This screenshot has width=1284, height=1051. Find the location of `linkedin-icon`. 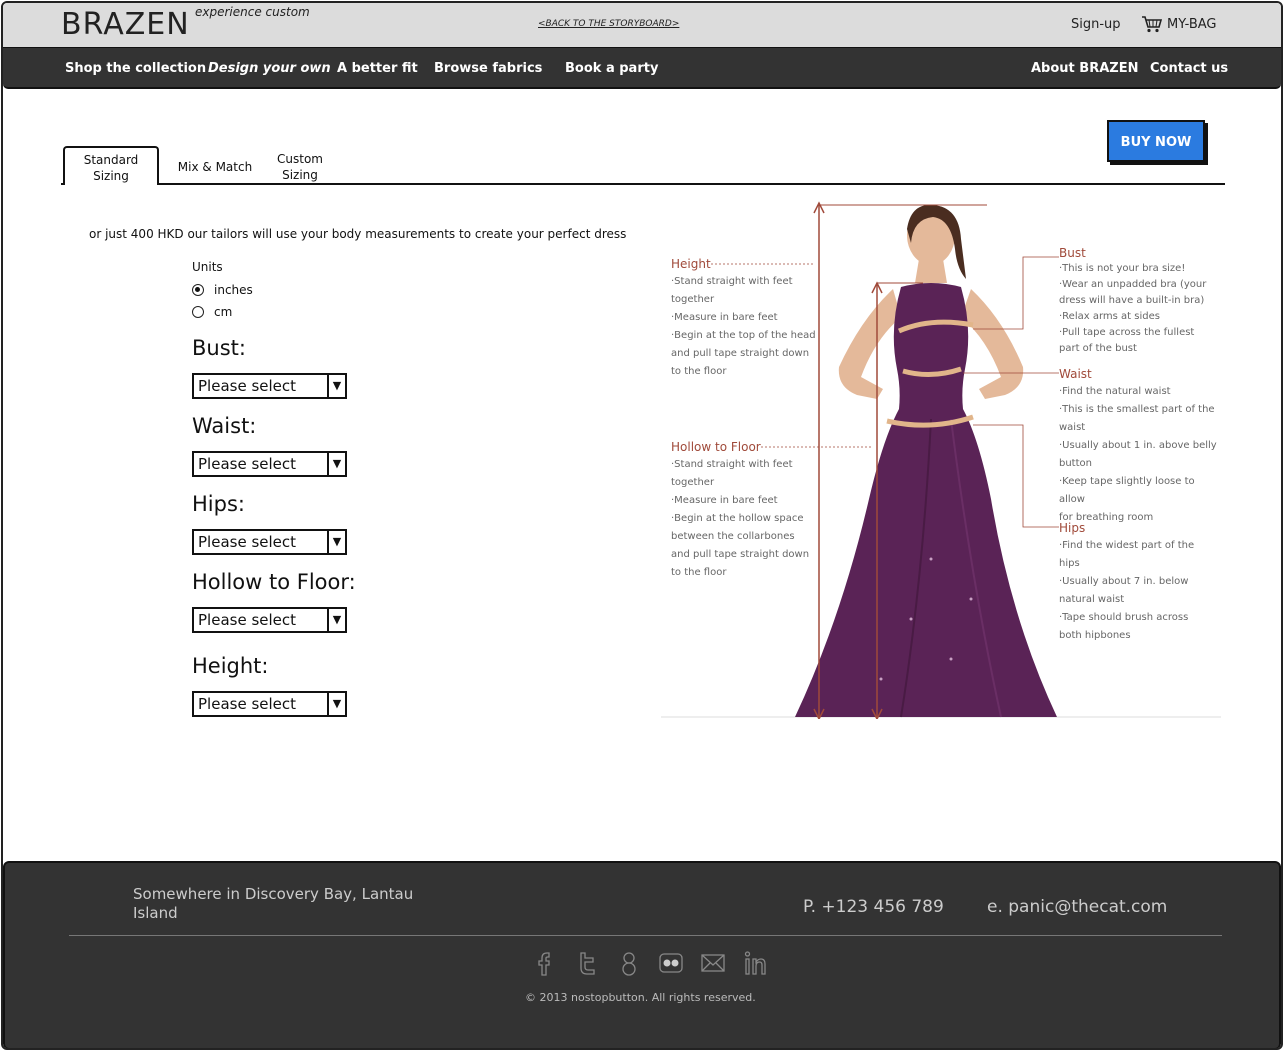

linkedin-icon is located at coordinates (755, 963).